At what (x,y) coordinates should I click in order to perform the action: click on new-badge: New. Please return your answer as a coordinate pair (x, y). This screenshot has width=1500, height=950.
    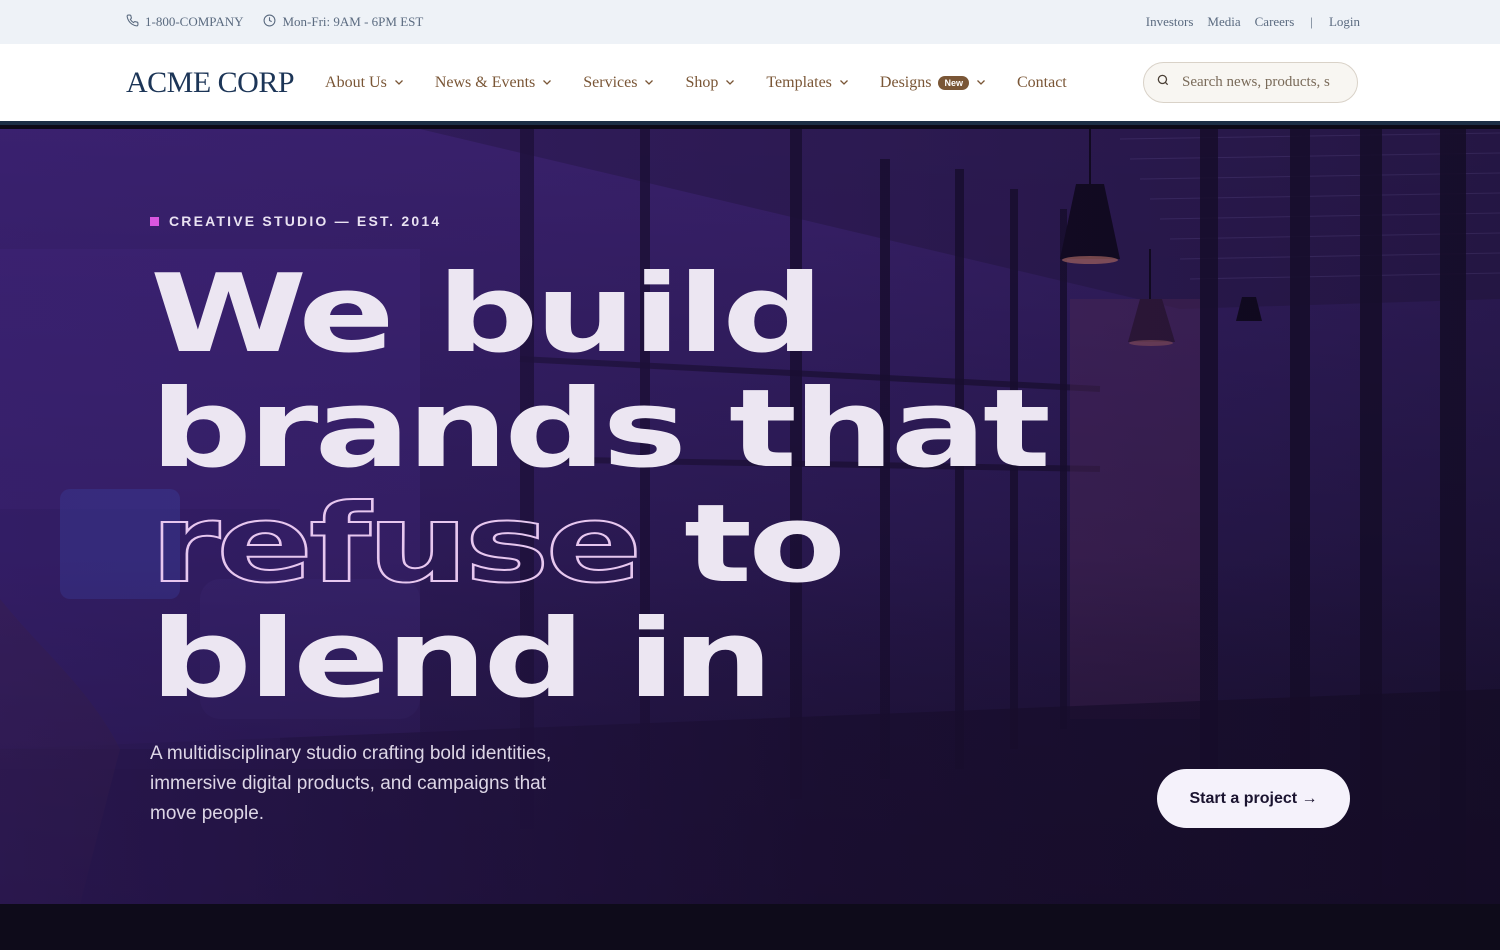
    Looking at the image, I should click on (953, 82).